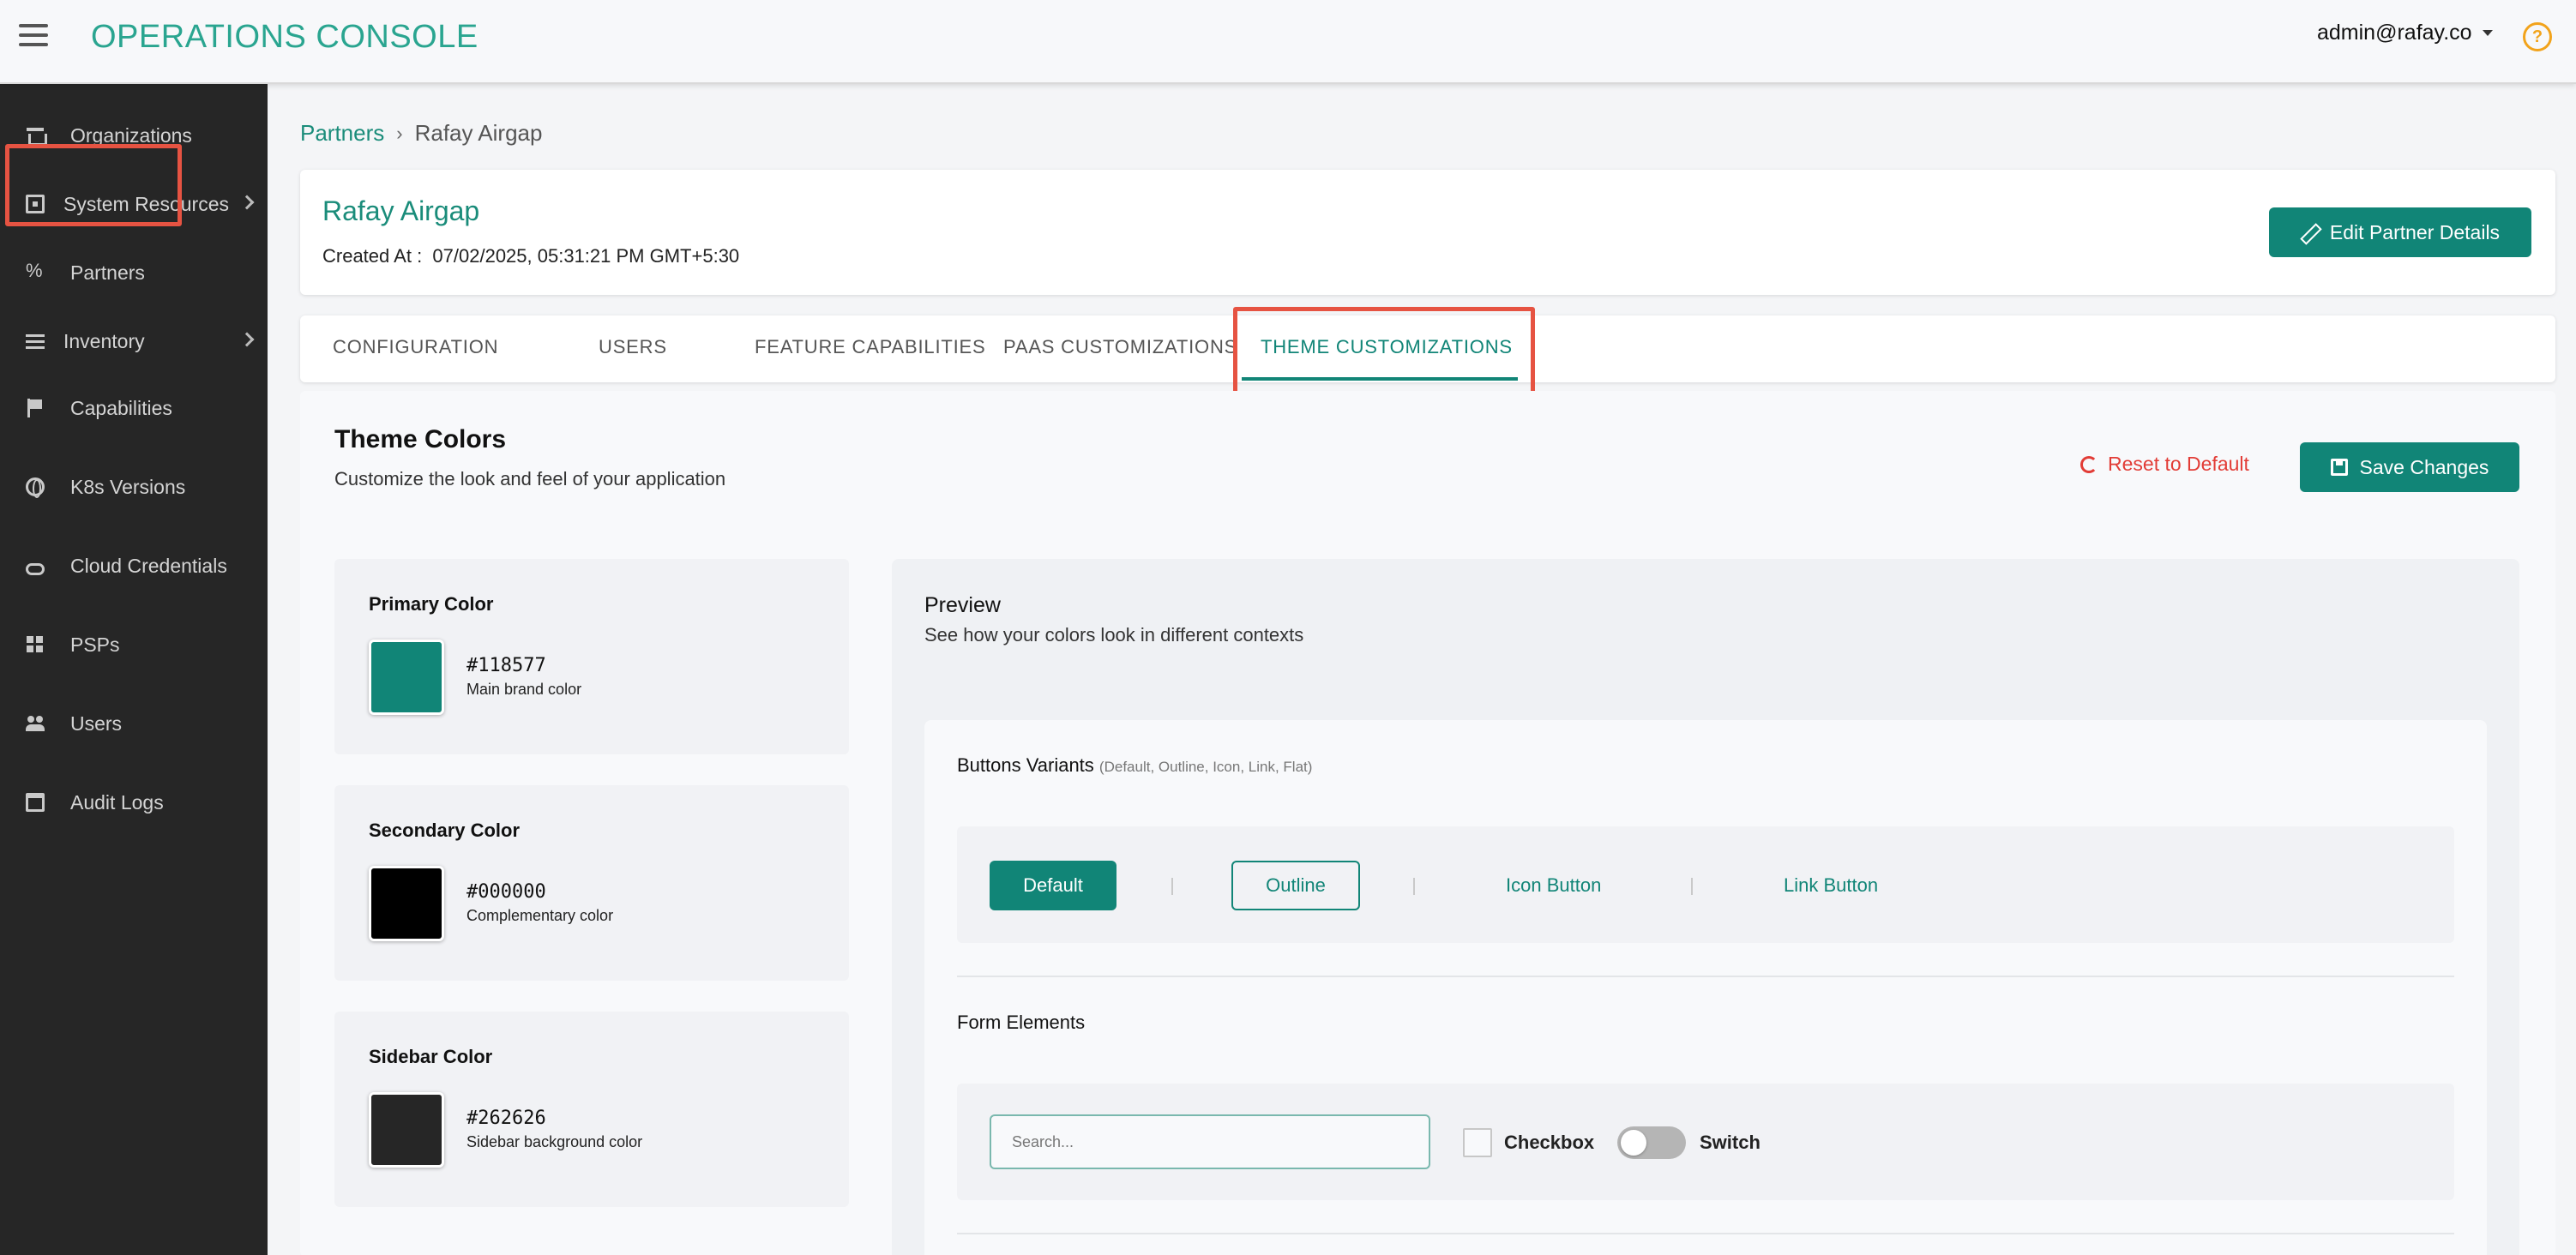 This screenshot has width=2576, height=1255. What do you see at coordinates (1651, 1142) in the screenshot?
I see `switch-toggle` at bounding box center [1651, 1142].